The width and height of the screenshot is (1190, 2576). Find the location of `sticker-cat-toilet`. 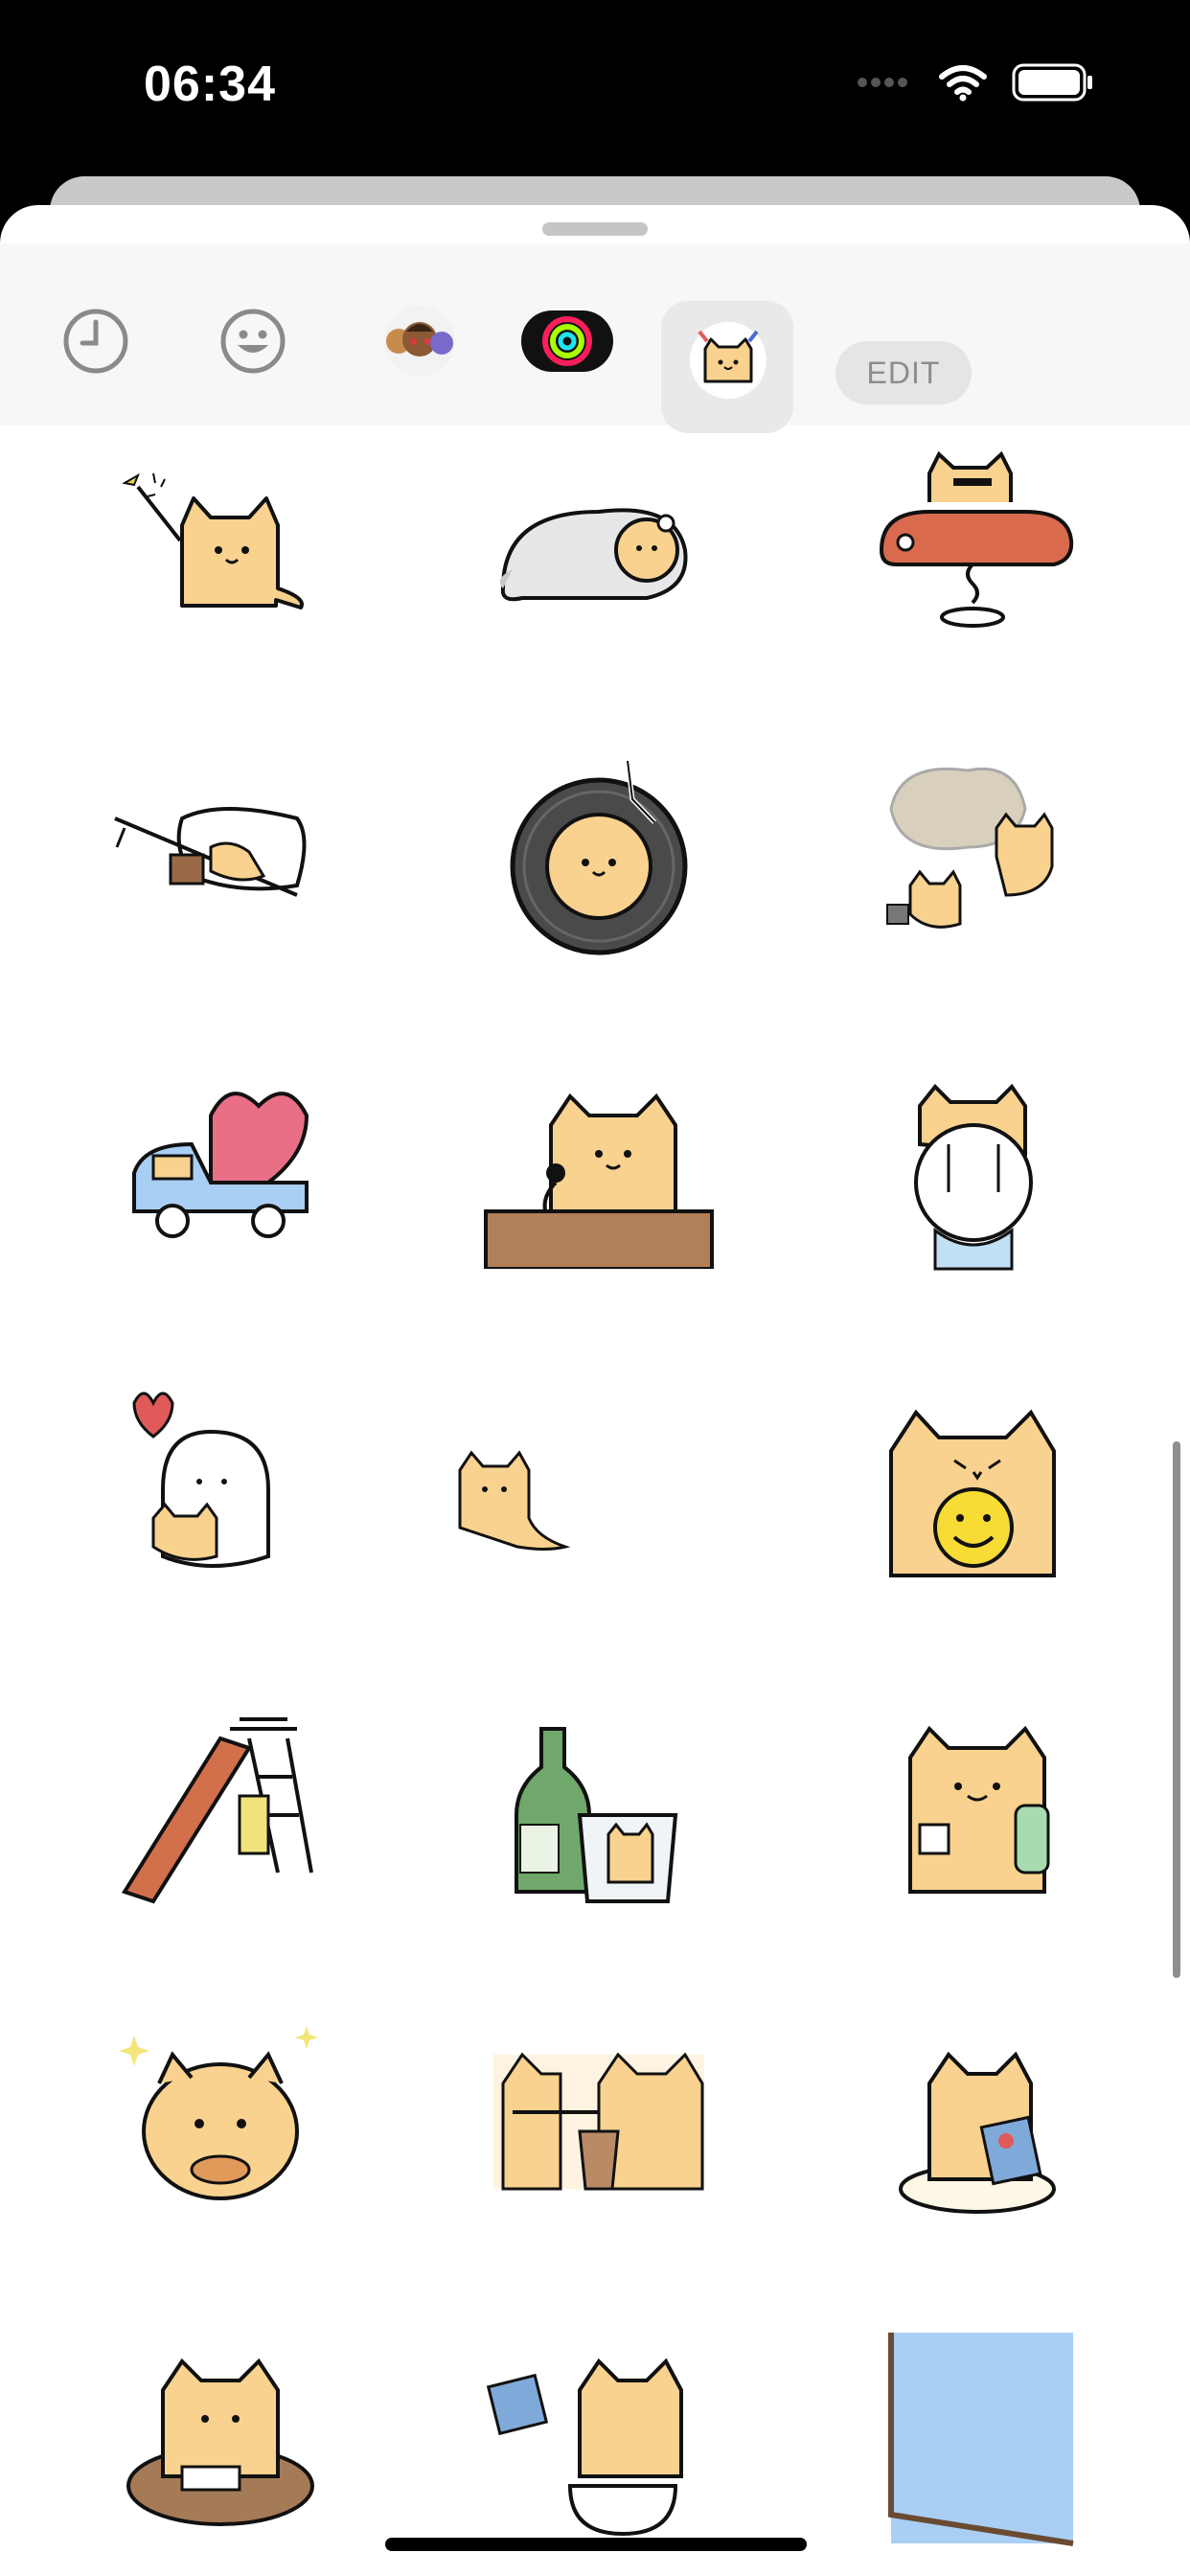

sticker-cat-toilet is located at coordinates (599, 2438).